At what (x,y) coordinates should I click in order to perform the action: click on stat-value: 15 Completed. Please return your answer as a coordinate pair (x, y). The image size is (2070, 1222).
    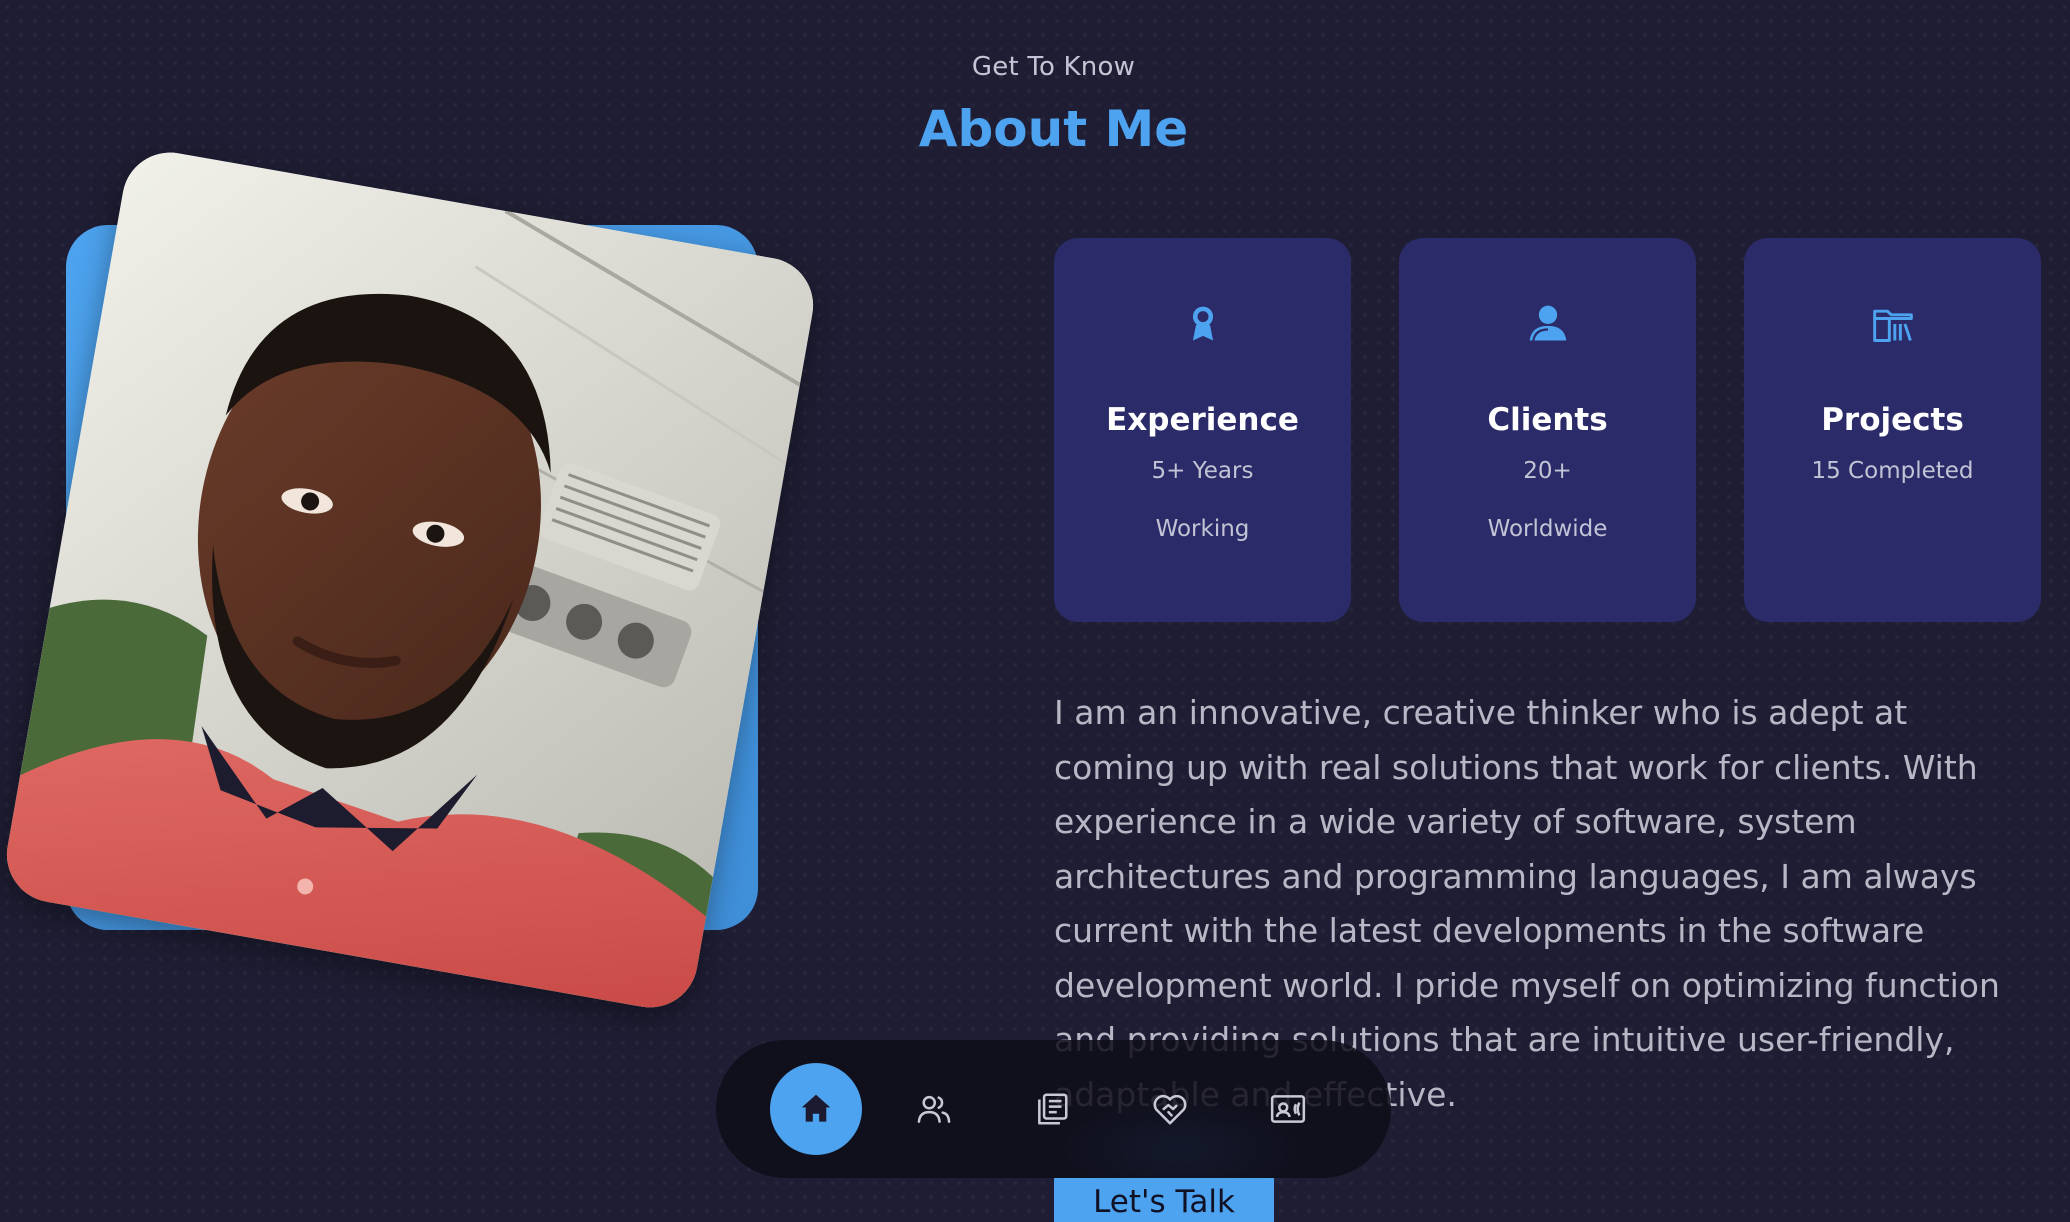
    Looking at the image, I should click on (1892, 471).